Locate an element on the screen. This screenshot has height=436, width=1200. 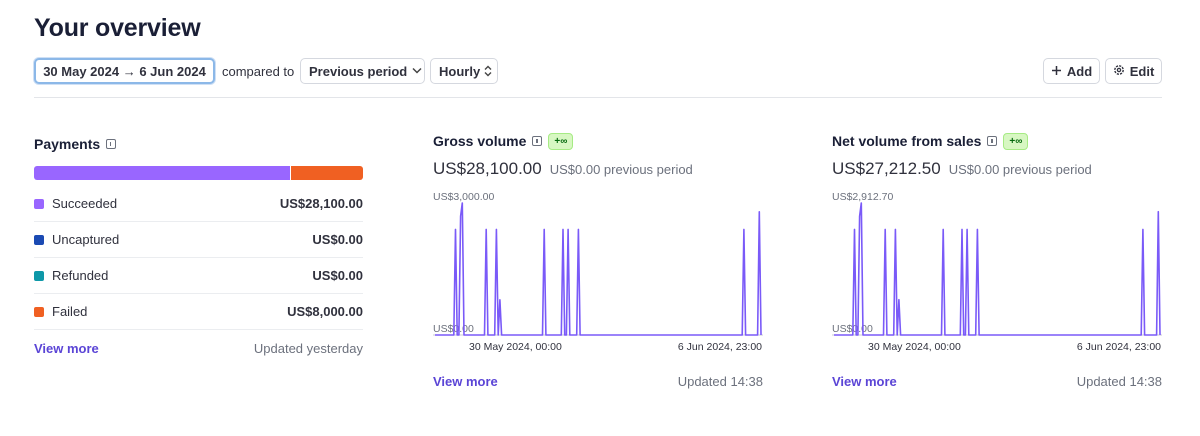
edit-button-label: Edit is located at coordinates (1142, 71).